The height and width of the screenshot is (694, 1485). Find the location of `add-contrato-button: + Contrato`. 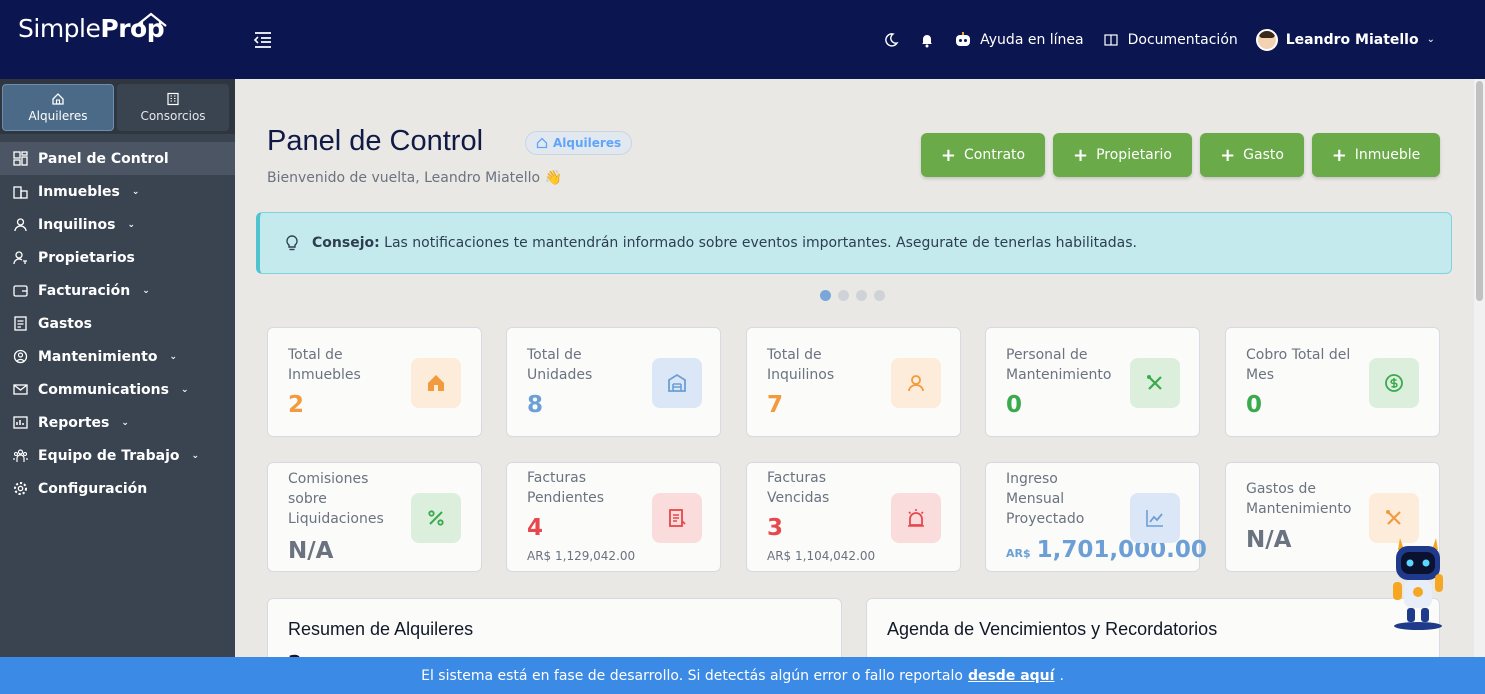

add-contrato-button: + Contrato is located at coordinates (983, 155).